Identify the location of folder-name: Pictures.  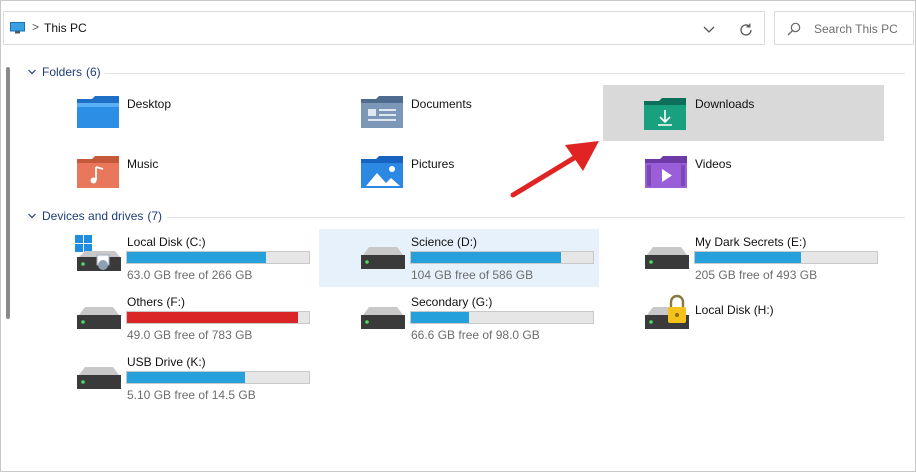
(433, 164).